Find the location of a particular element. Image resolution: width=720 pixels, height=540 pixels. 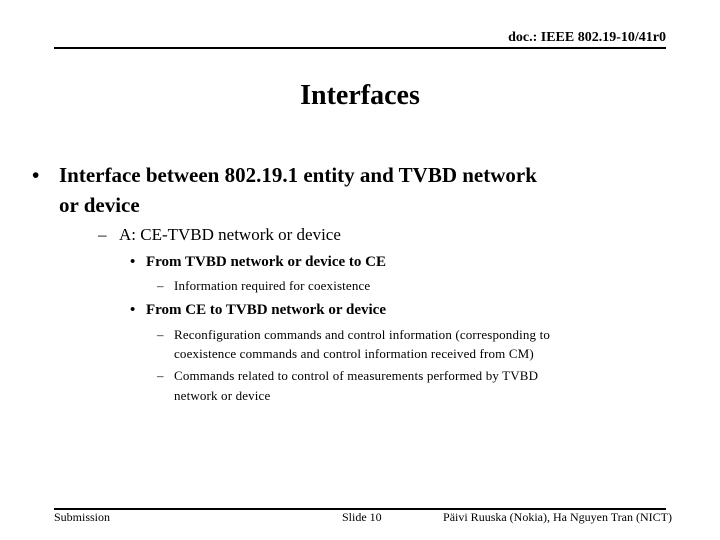

bullet-text-line2: or device is located at coordinates (99, 205).